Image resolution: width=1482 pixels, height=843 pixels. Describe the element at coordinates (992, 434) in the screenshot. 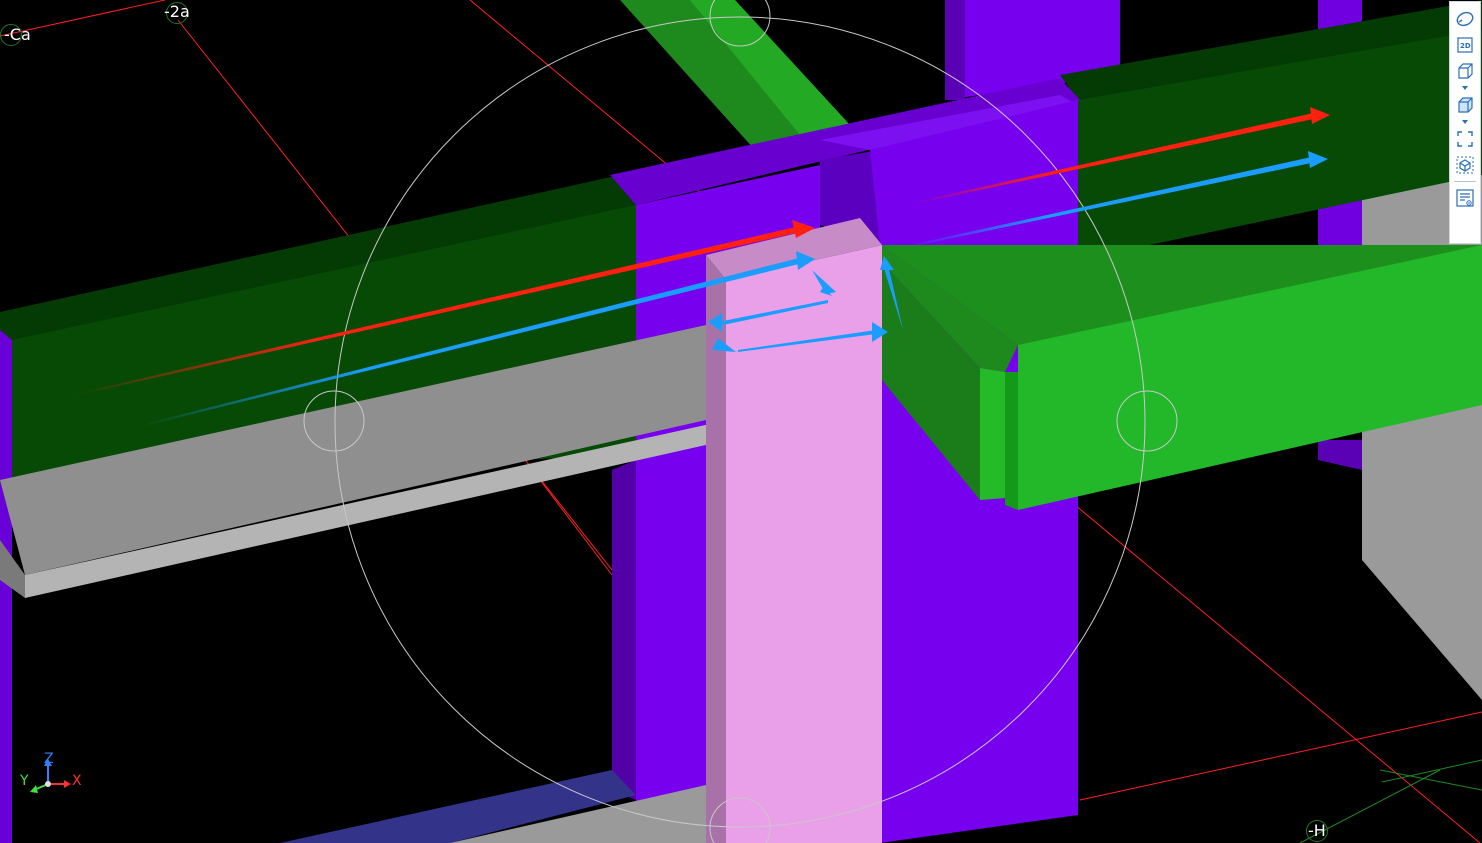

I see `green-beam-bright-cap` at that location.